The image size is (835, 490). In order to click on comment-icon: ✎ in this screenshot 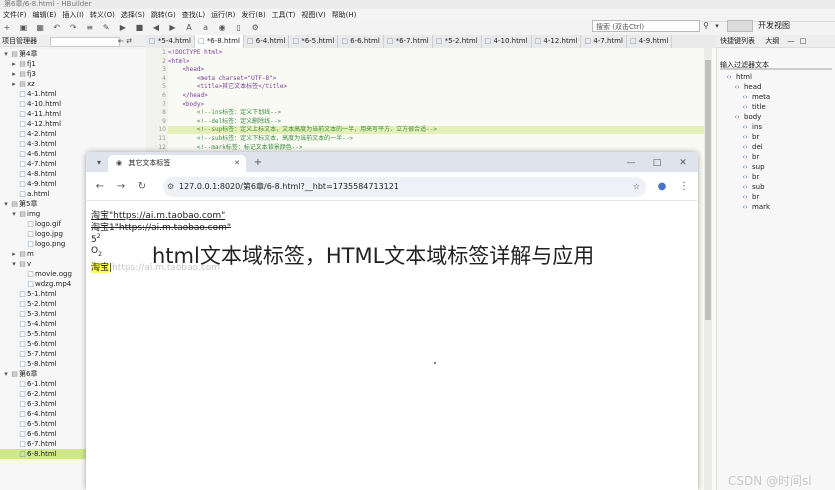, I will do `click(106, 28)`.